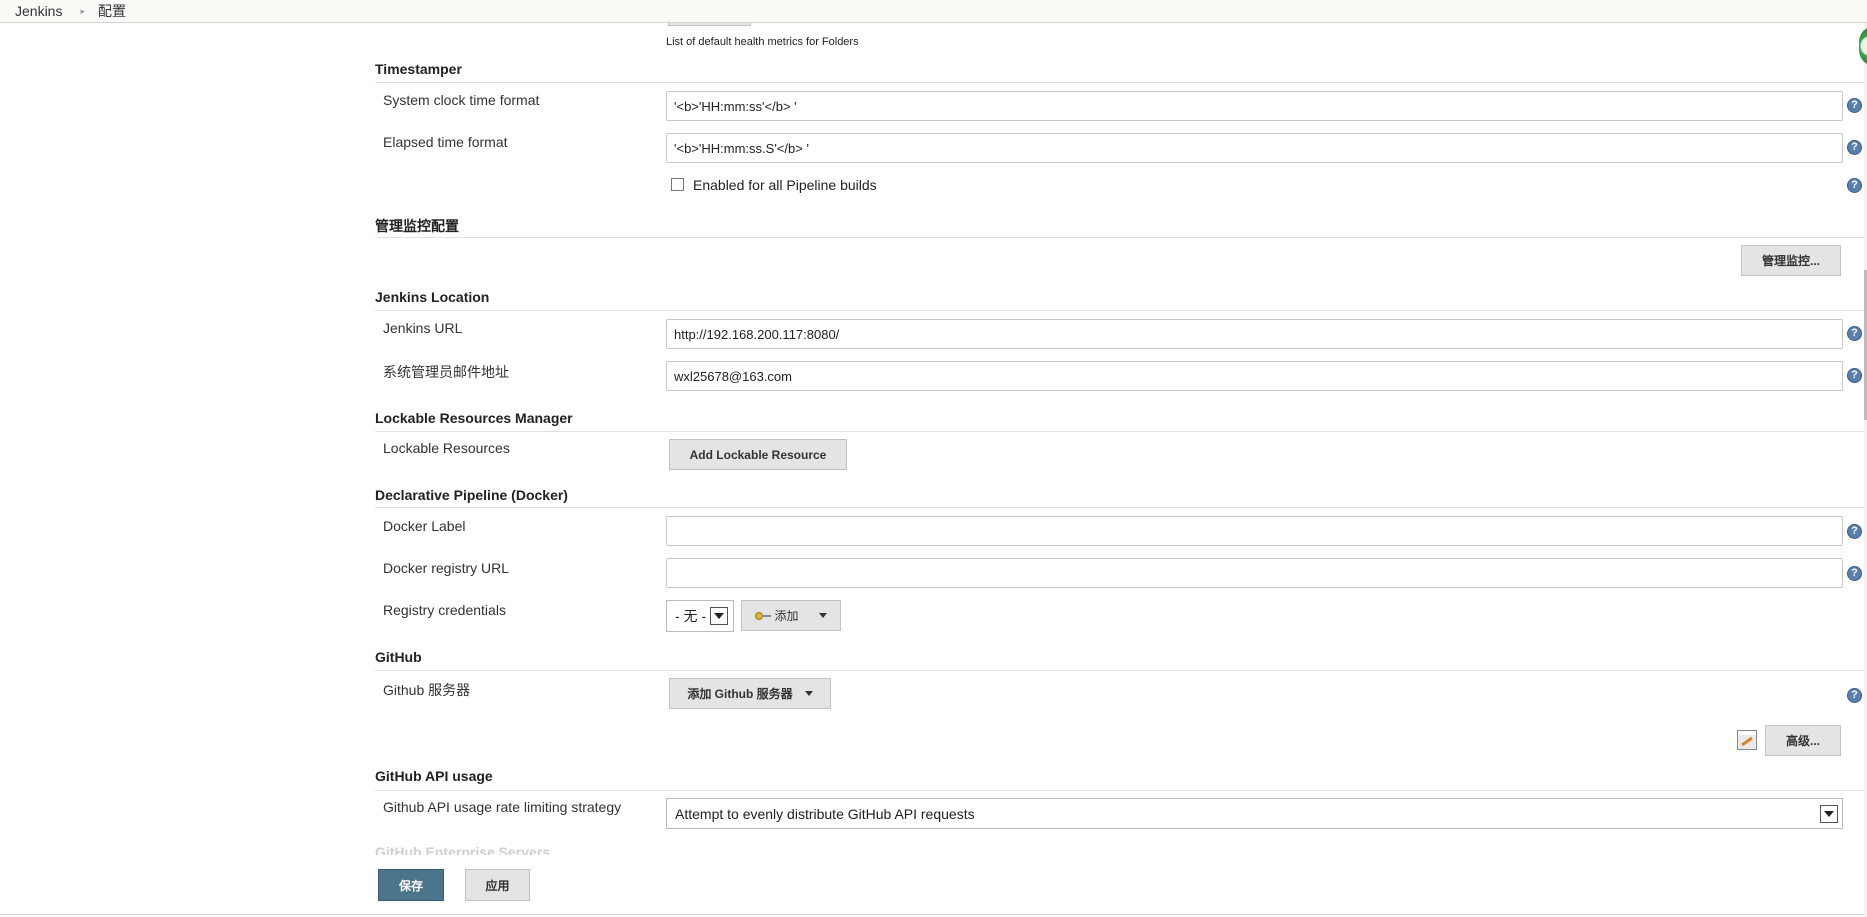 Image resolution: width=1867 pixels, height=917 pixels. I want to click on pipeline-builds-checkbox-label: Enabled for all Pipeline builds, so click(785, 185).